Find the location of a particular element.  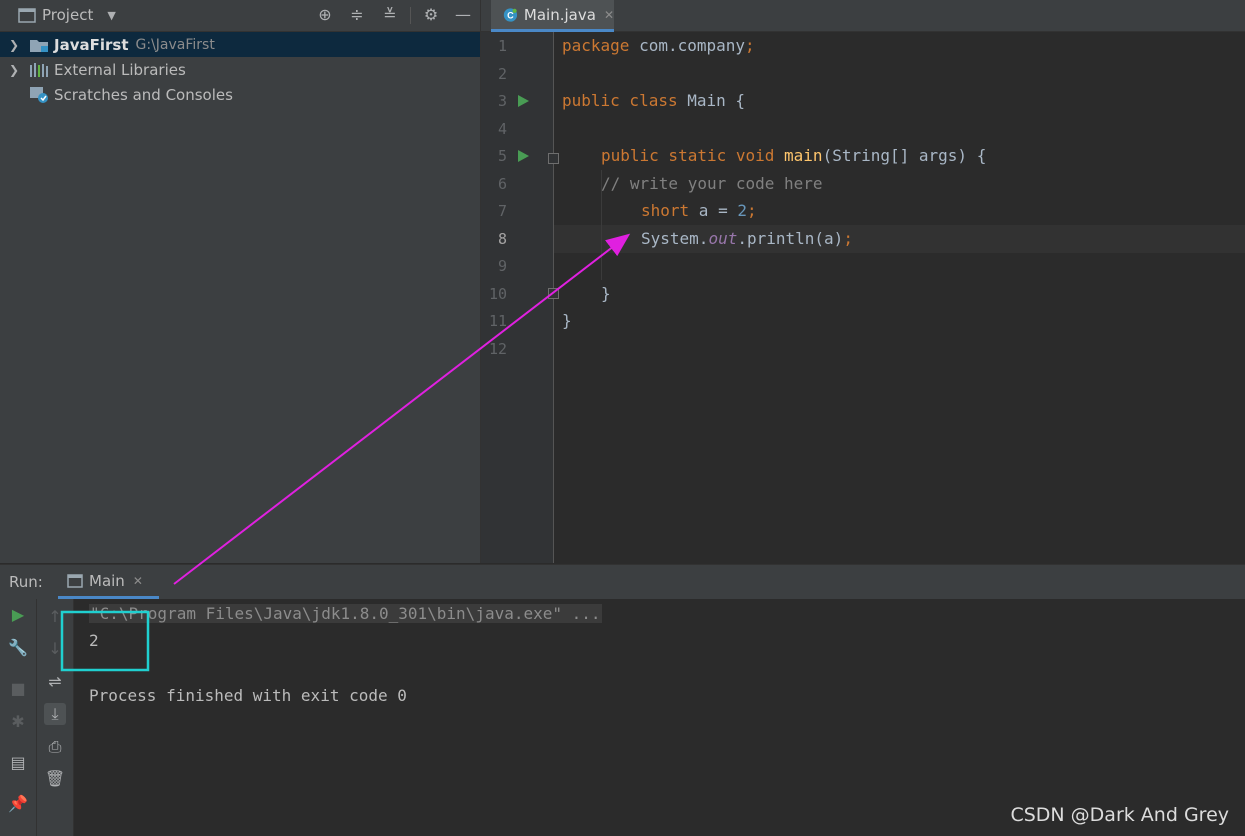

header-divider is located at coordinates (410, 15).